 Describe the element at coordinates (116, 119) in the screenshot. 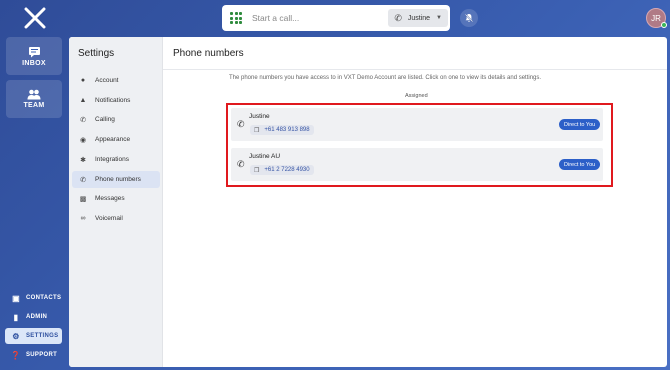

I see `settings-menu-calling: ✆ Calling` at that location.